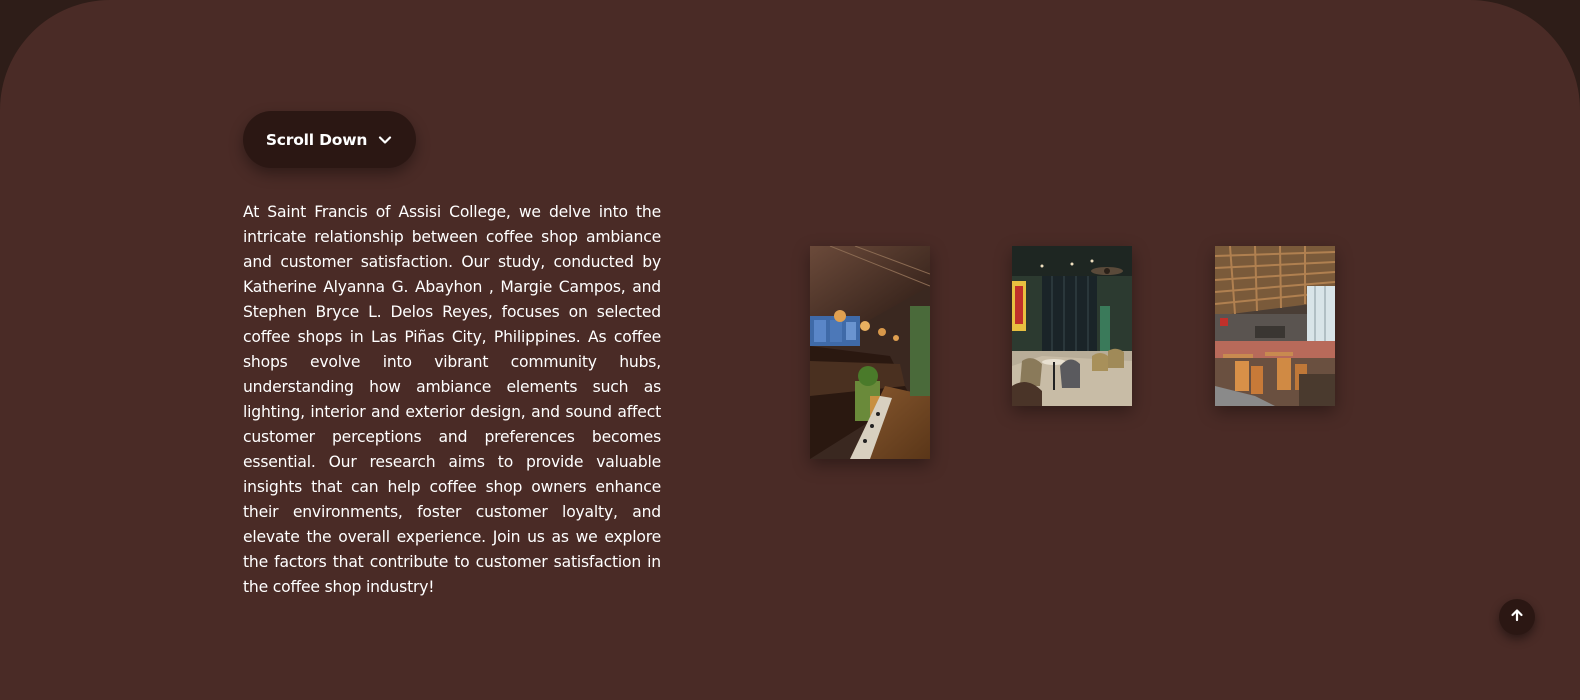  Describe the element at coordinates (1072, 326) in the screenshot. I see `gallery-photo-seating` at that location.